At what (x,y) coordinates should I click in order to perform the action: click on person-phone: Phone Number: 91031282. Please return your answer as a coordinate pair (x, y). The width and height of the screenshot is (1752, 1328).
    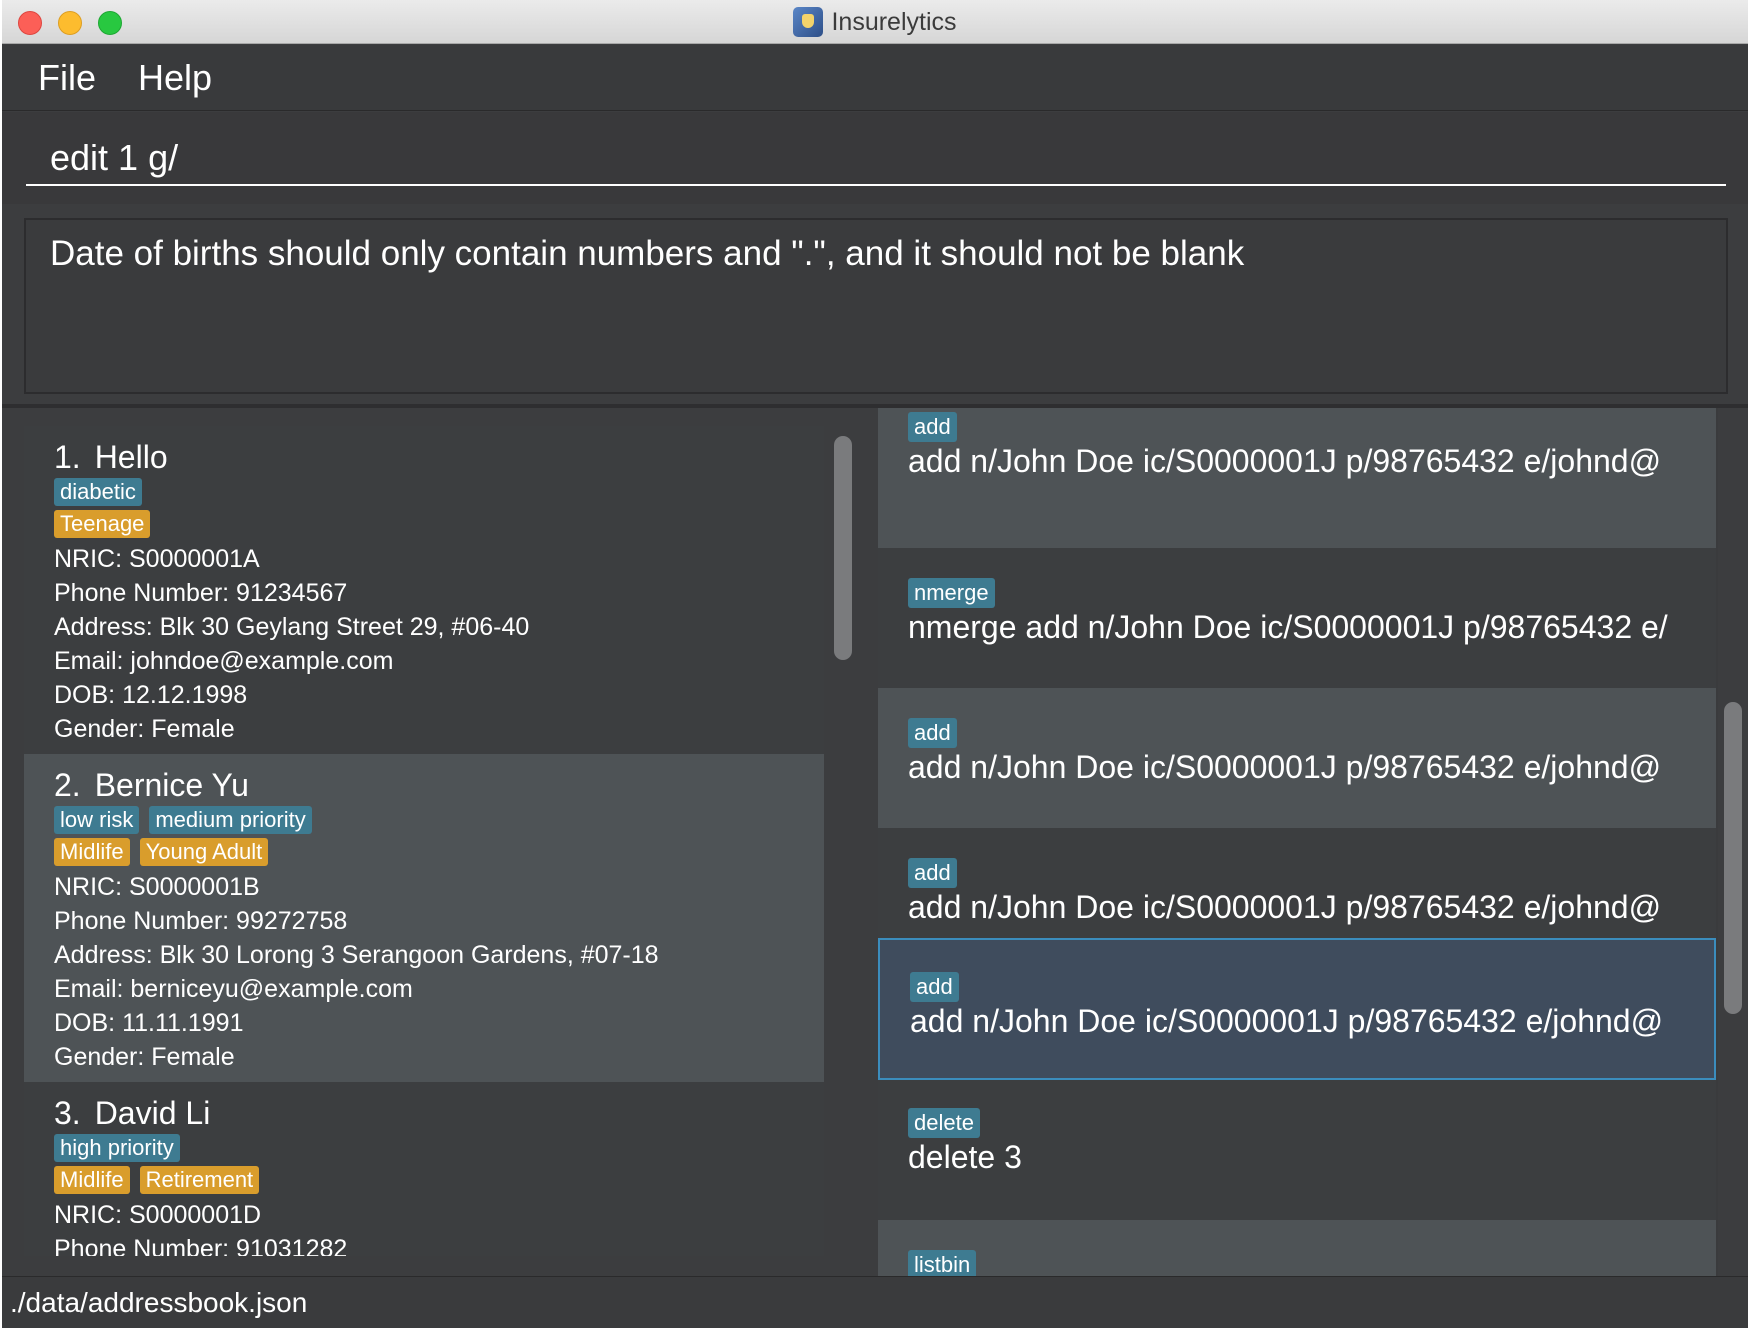
    Looking at the image, I should click on (201, 1245).